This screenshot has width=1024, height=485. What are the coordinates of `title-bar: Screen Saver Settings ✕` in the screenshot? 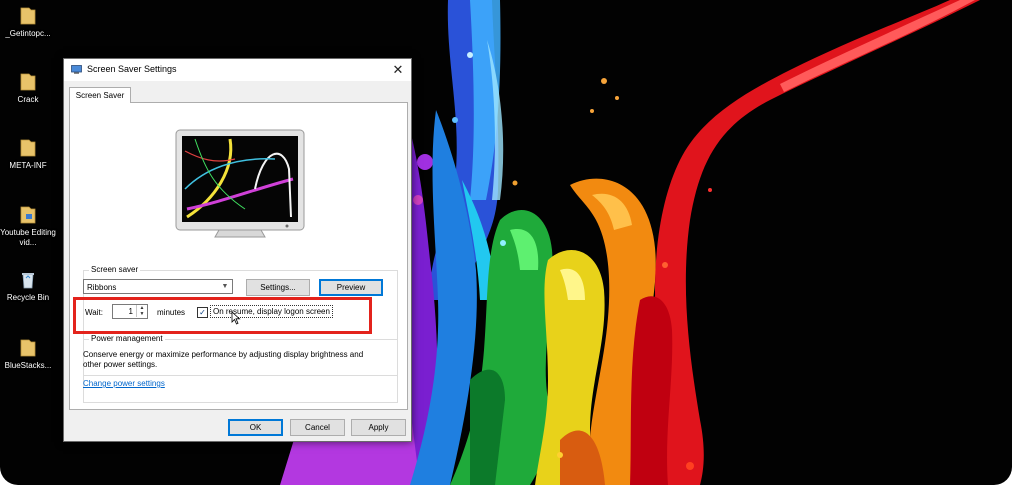 It's located at (237, 70).